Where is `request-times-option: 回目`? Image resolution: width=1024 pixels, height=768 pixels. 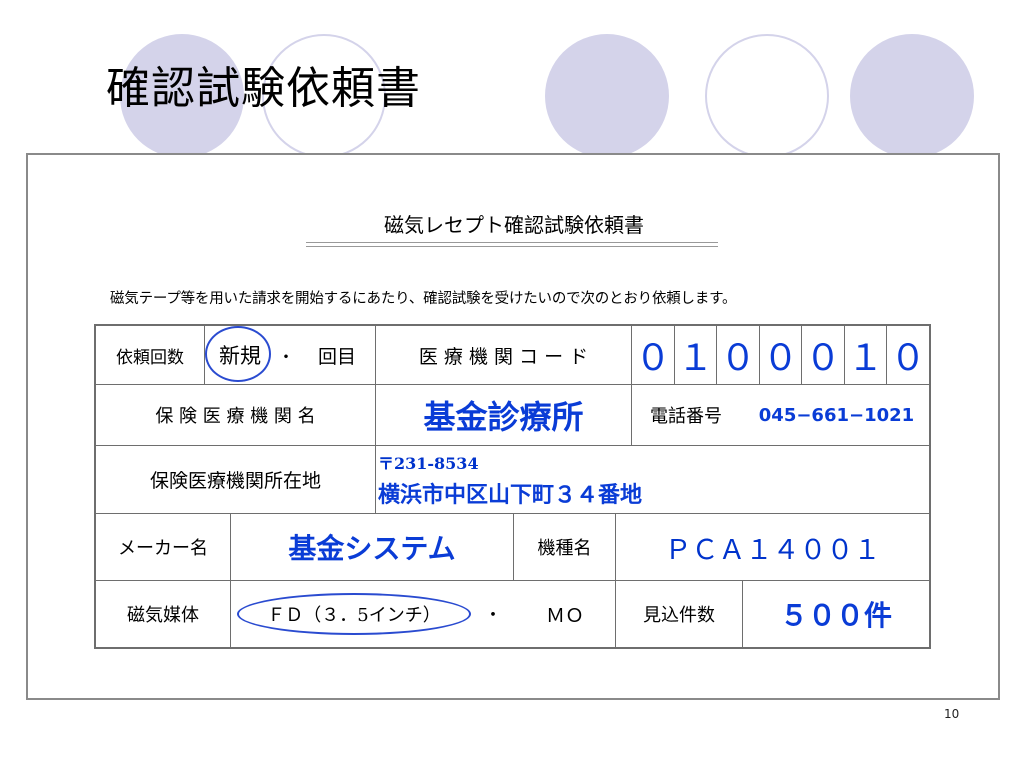 request-times-option: 回目 is located at coordinates (336, 356).